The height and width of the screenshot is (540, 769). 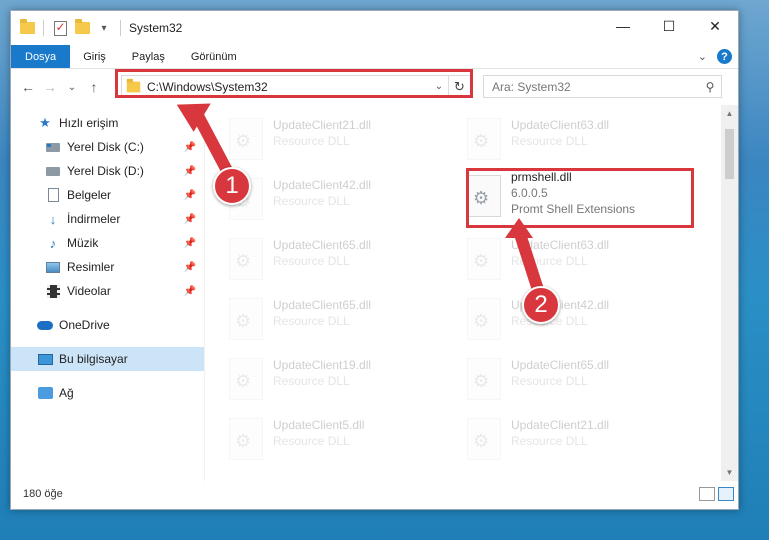 What do you see at coordinates (94, 56) in the screenshot?
I see `tab-home: Giriş` at bounding box center [94, 56].